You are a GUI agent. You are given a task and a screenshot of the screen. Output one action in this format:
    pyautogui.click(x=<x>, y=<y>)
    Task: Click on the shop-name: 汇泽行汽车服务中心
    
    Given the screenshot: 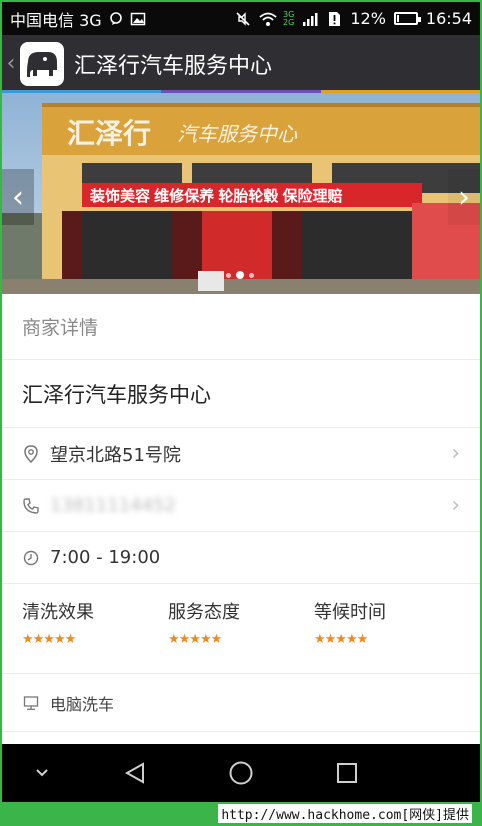 What is the action you would take?
    pyautogui.click(x=241, y=394)
    